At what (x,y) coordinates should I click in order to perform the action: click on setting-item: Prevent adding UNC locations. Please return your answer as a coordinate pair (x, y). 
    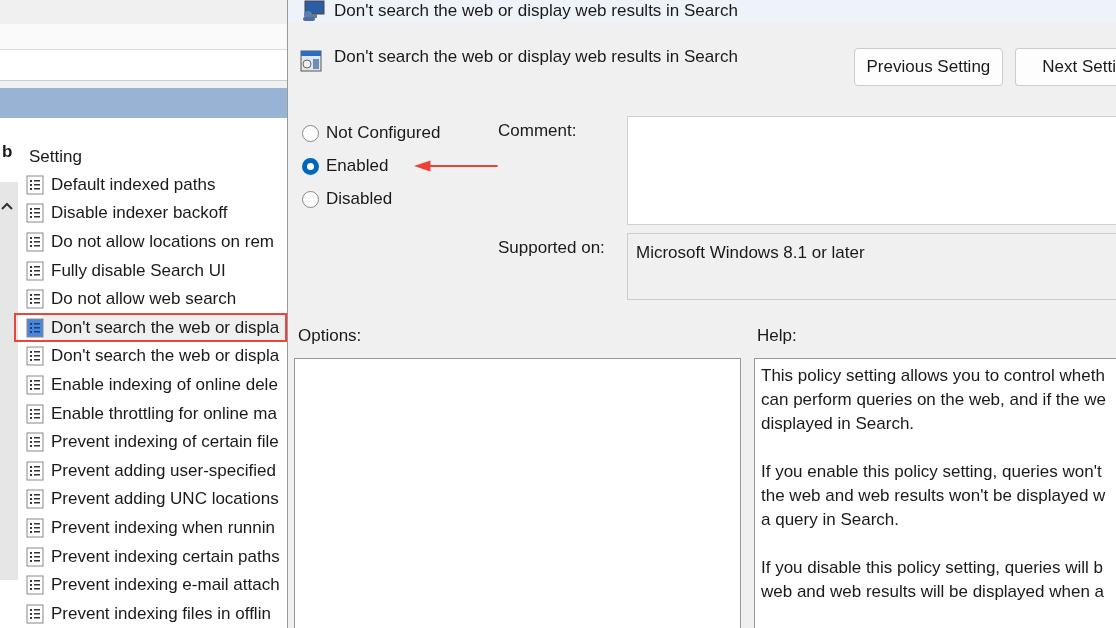
    Looking at the image, I should click on (150, 499).